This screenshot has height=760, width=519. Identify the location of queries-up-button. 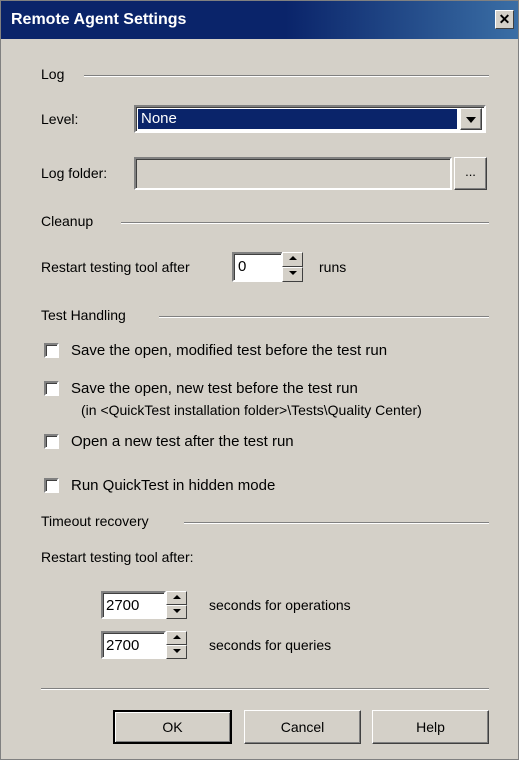
(176, 638).